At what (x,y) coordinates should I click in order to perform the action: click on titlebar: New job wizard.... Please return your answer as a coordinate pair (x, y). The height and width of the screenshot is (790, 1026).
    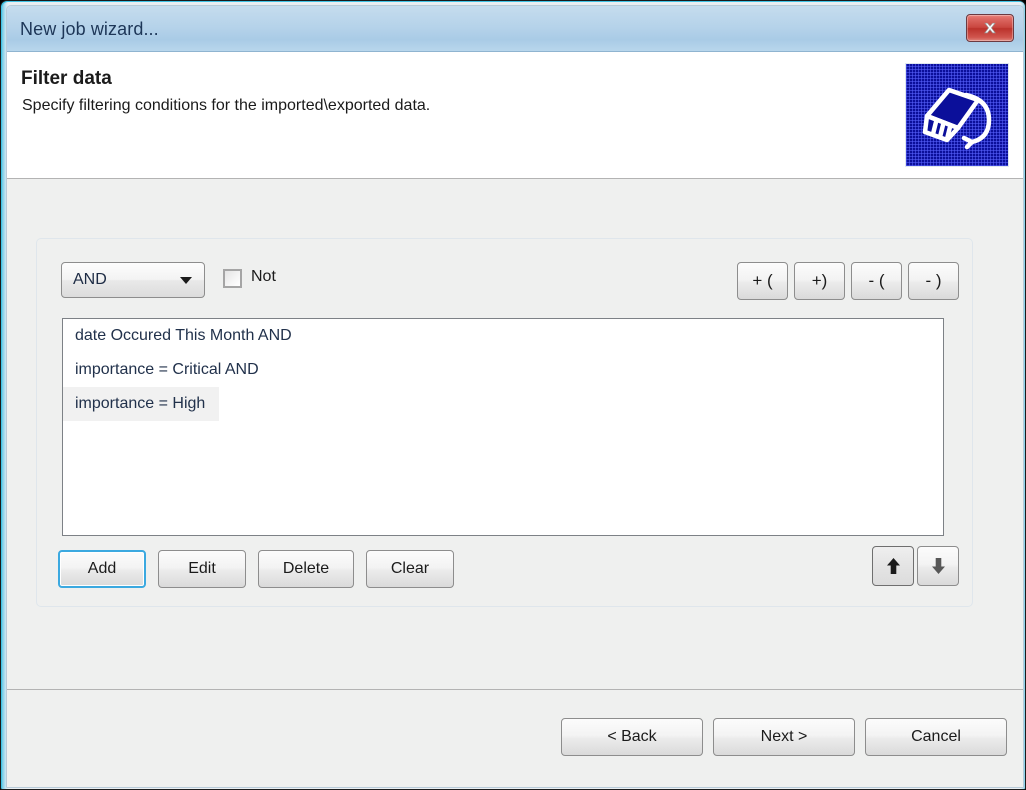
    Looking at the image, I should click on (515, 29).